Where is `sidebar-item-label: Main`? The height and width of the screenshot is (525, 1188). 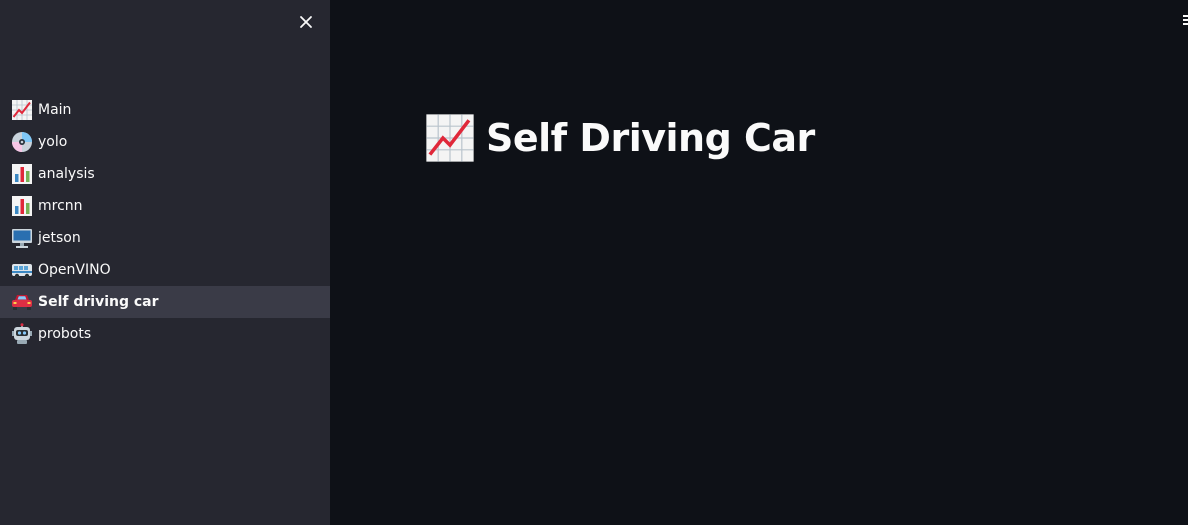
sidebar-item-label: Main is located at coordinates (55, 110).